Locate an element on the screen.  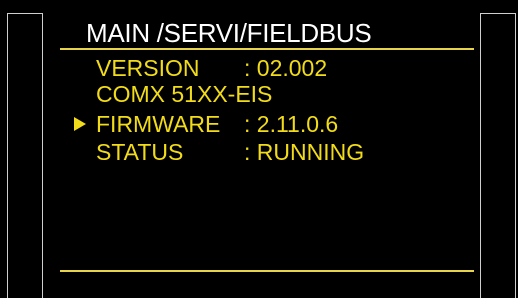
triangle-right-icon is located at coordinates (80, 124).